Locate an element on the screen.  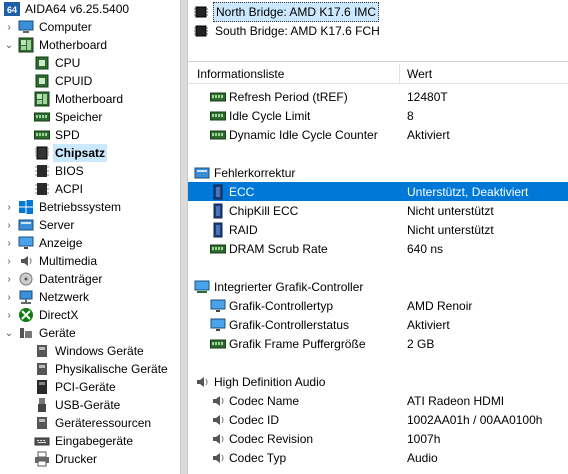
speaker-icon is located at coordinates (218, 457).